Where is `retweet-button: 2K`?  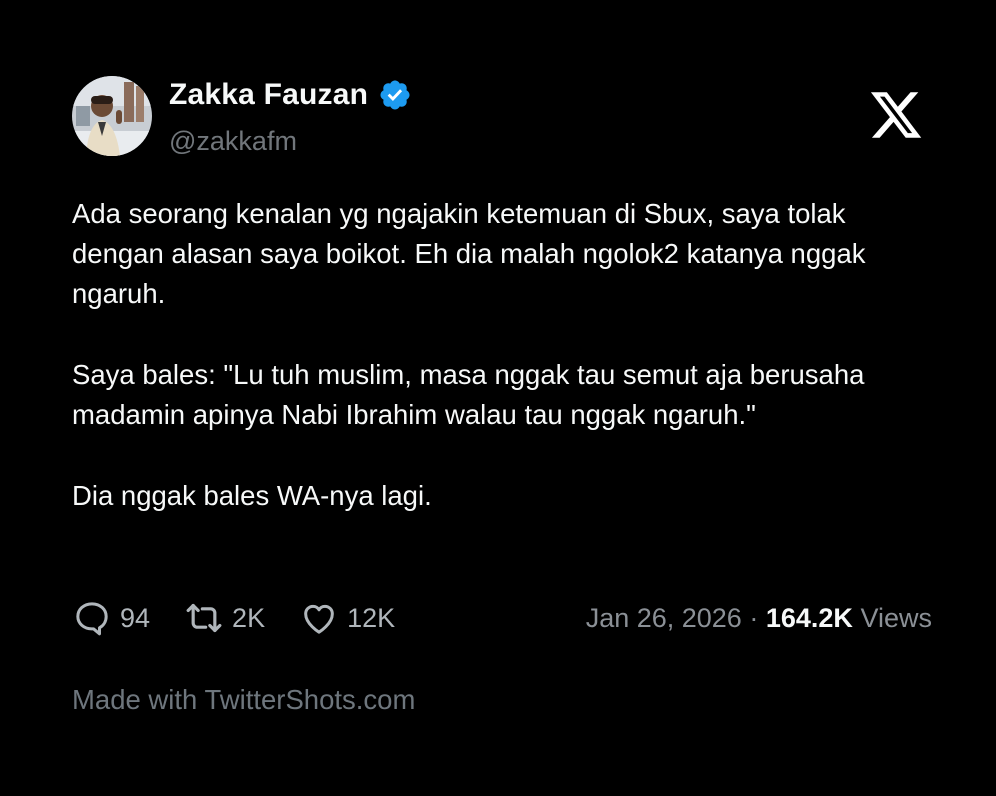
retweet-button: 2K is located at coordinates (224, 618).